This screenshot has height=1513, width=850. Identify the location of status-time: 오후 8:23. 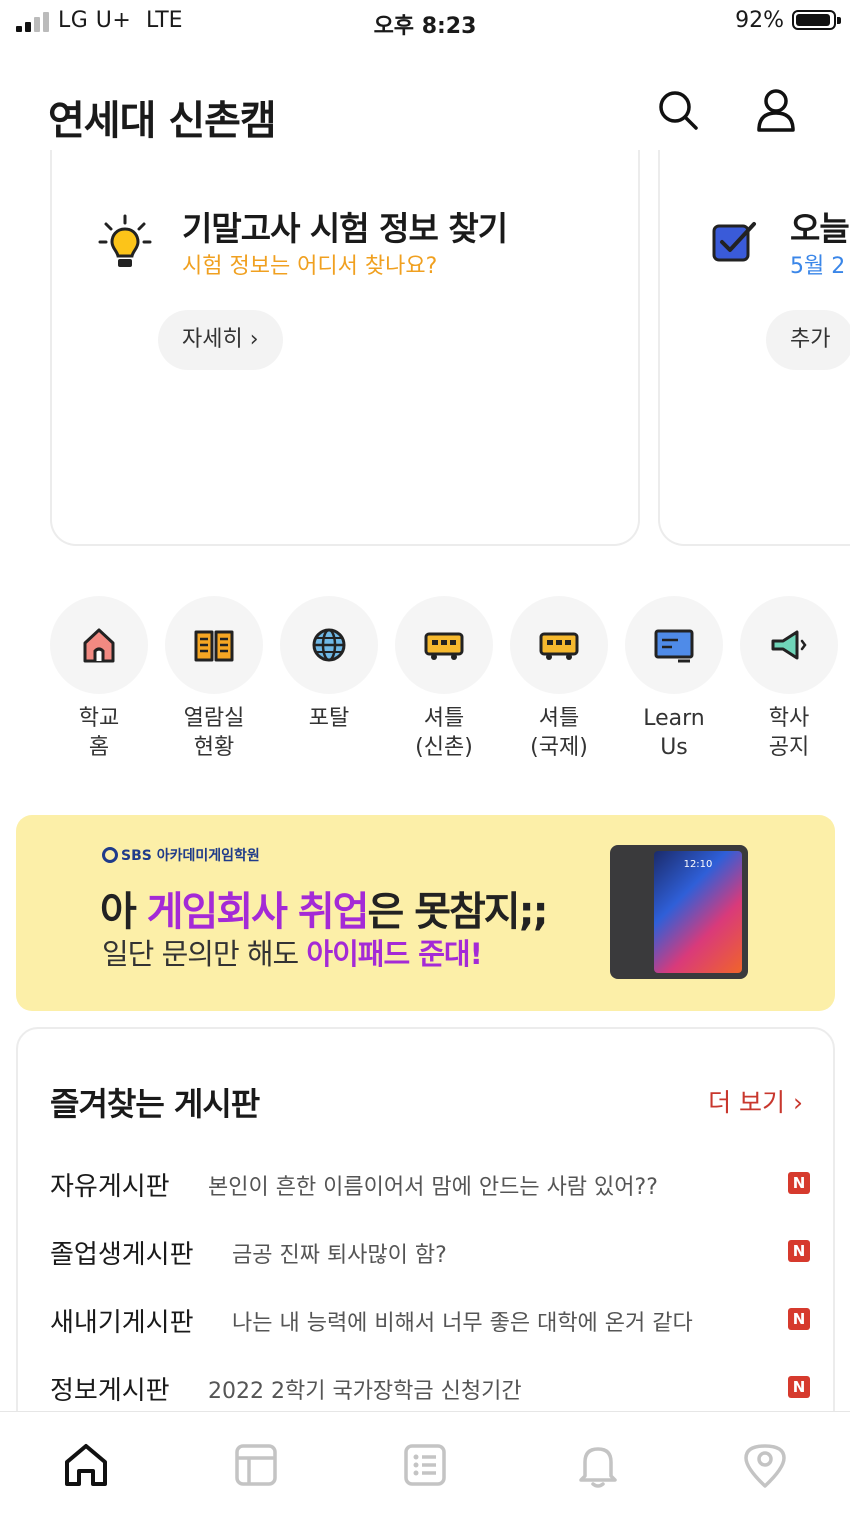
(425, 26).